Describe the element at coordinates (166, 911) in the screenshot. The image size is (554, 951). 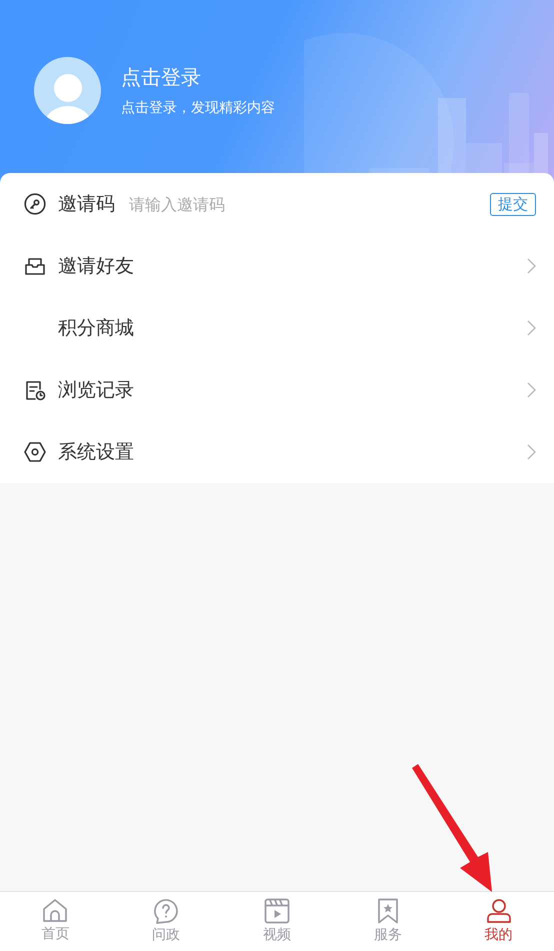
I see `help-icon` at that location.